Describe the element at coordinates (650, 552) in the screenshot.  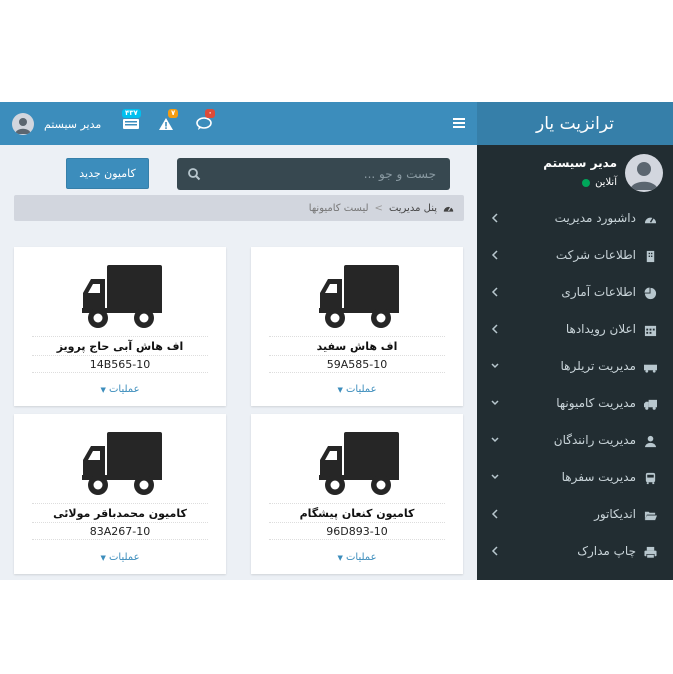
I see `print-icon` at that location.